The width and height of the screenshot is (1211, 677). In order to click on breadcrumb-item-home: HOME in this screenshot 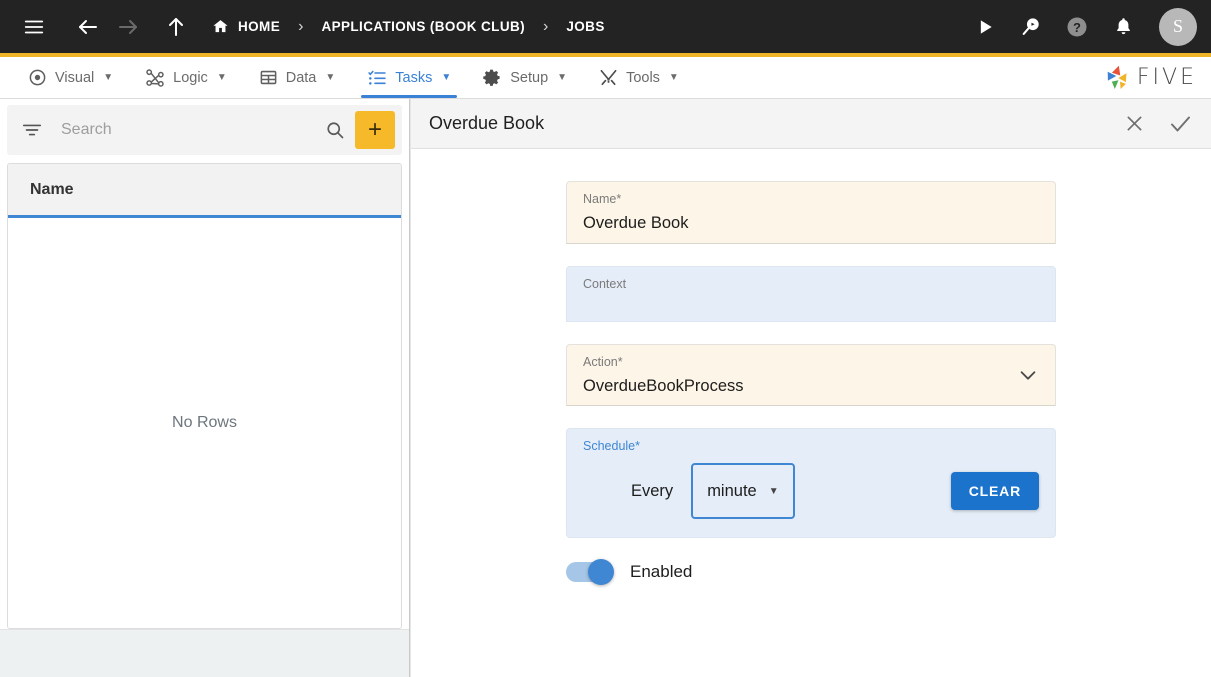, I will do `click(246, 26)`.